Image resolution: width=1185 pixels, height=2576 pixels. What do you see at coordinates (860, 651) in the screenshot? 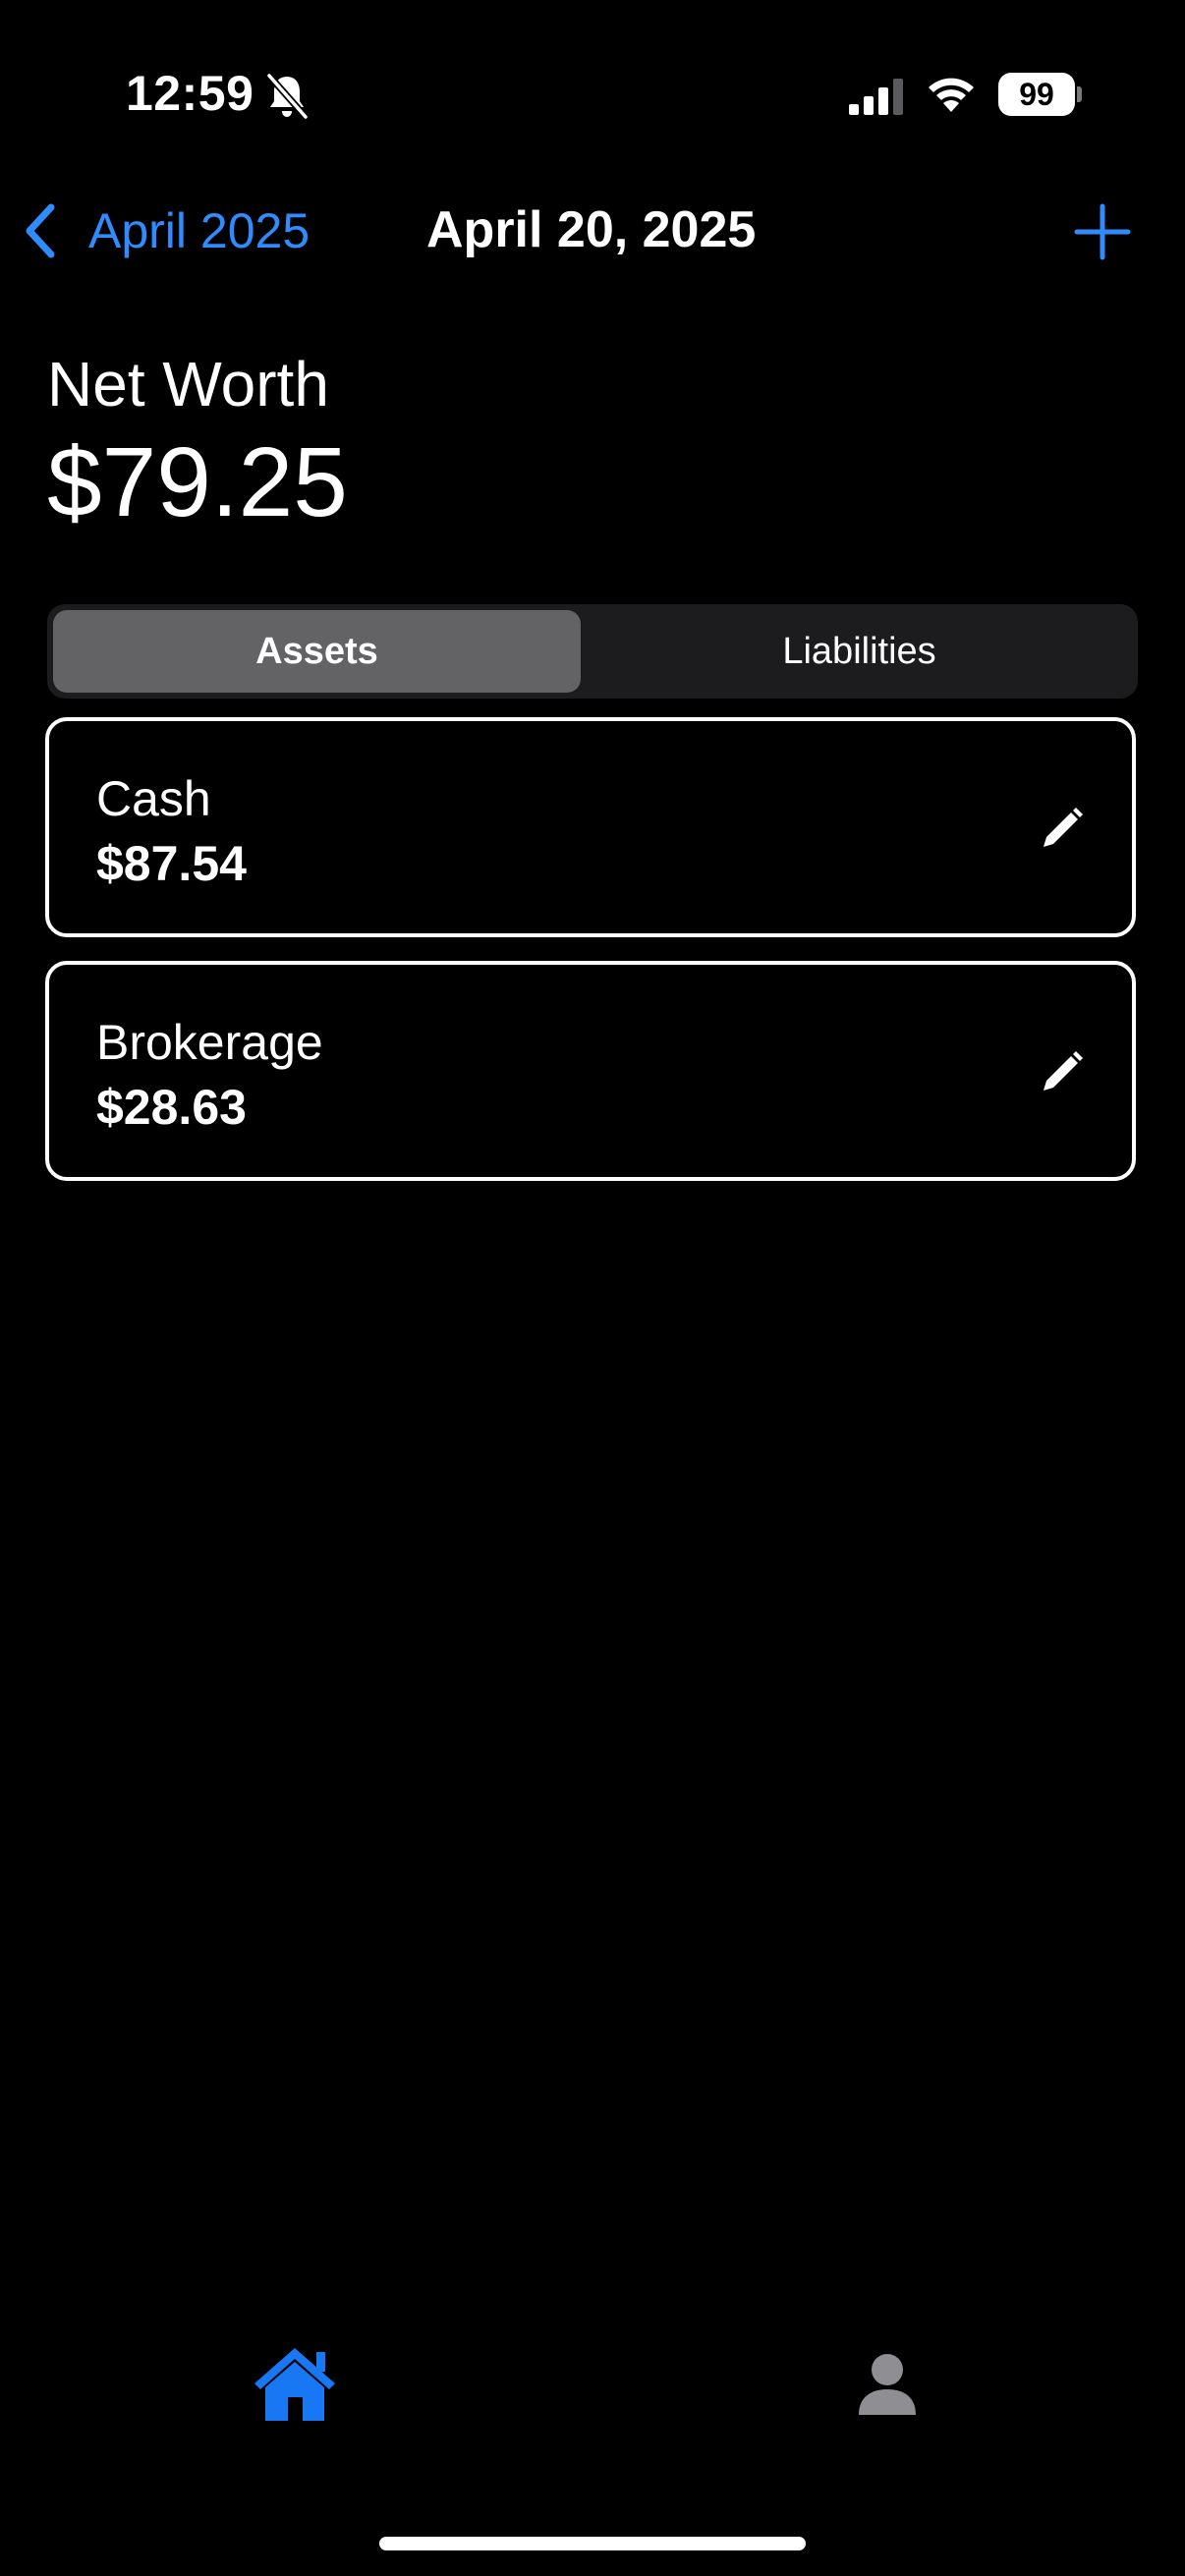
I see `segment-liabilities: Liabilities` at bounding box center [860, 651].